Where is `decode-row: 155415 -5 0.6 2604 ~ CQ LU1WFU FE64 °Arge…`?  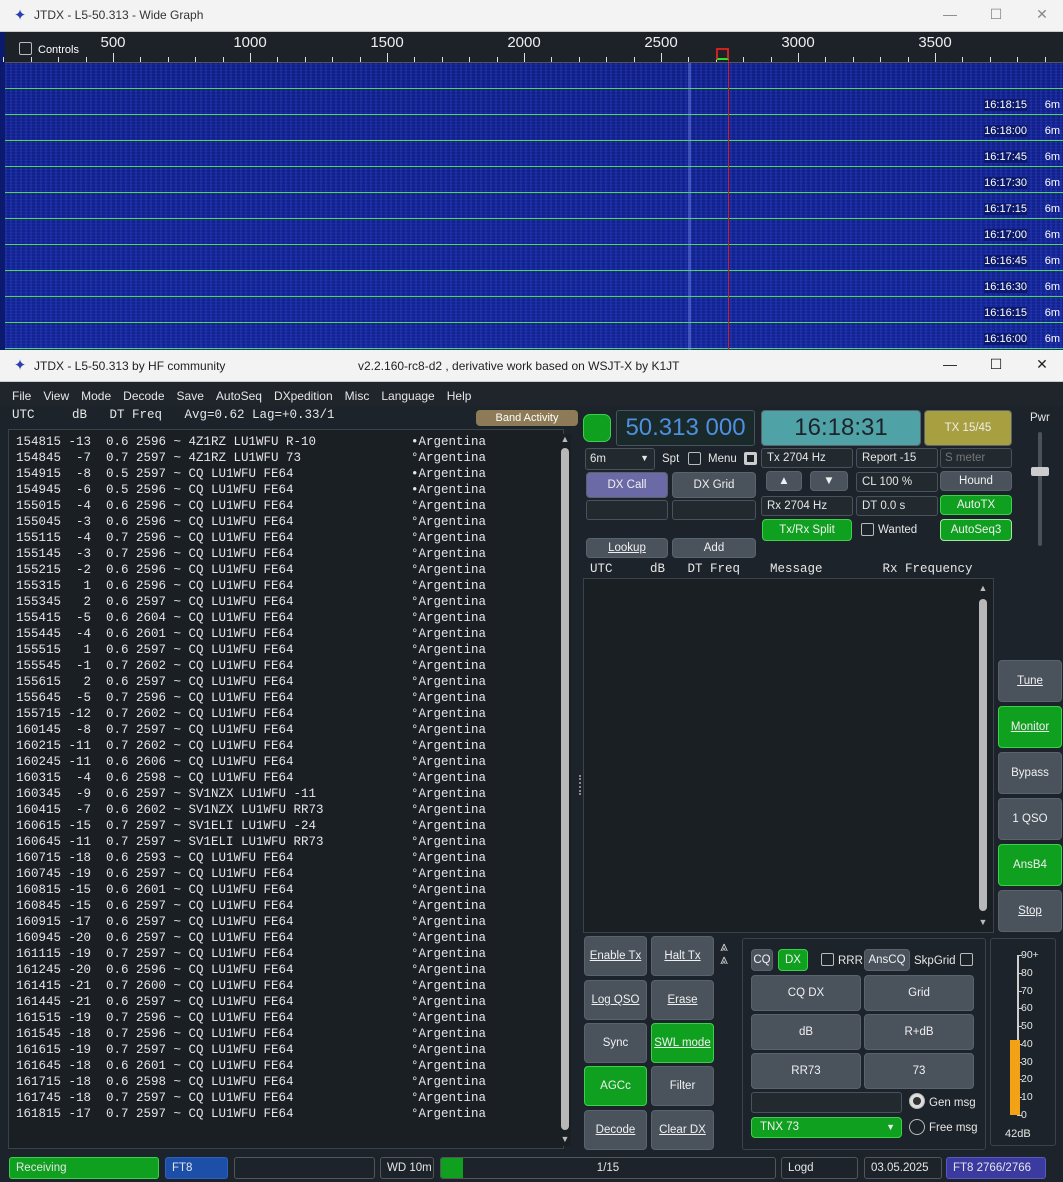
decode-row: 155415 -5 0.6 2604 ~ CQ LU1WFU FE64 °Arge… is located at coordinates (251, 619).